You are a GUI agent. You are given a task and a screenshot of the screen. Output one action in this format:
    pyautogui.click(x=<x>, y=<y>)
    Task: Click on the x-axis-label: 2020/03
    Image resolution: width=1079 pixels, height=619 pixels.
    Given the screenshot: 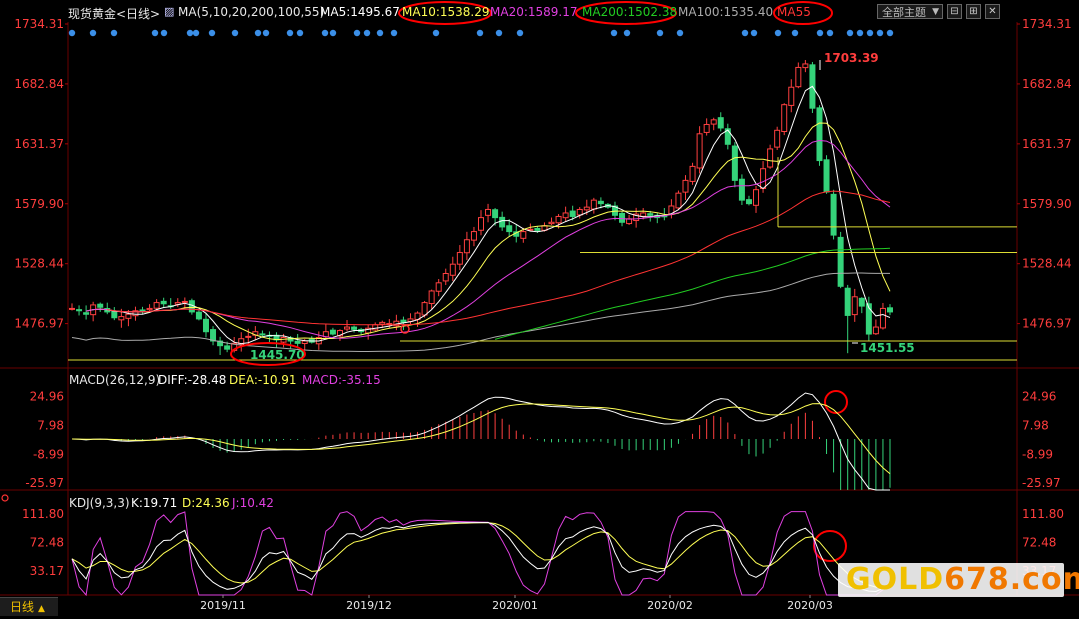 What is the action you would take?
    pyautogui.click(x=810, y=605)
    